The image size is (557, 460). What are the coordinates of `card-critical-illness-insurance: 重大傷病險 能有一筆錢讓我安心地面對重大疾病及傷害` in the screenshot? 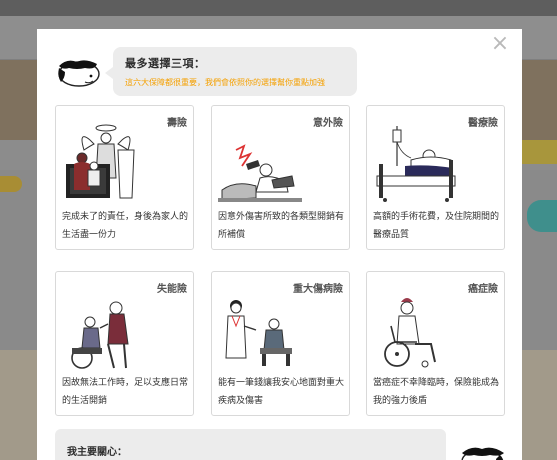 It's located at (280, 343).